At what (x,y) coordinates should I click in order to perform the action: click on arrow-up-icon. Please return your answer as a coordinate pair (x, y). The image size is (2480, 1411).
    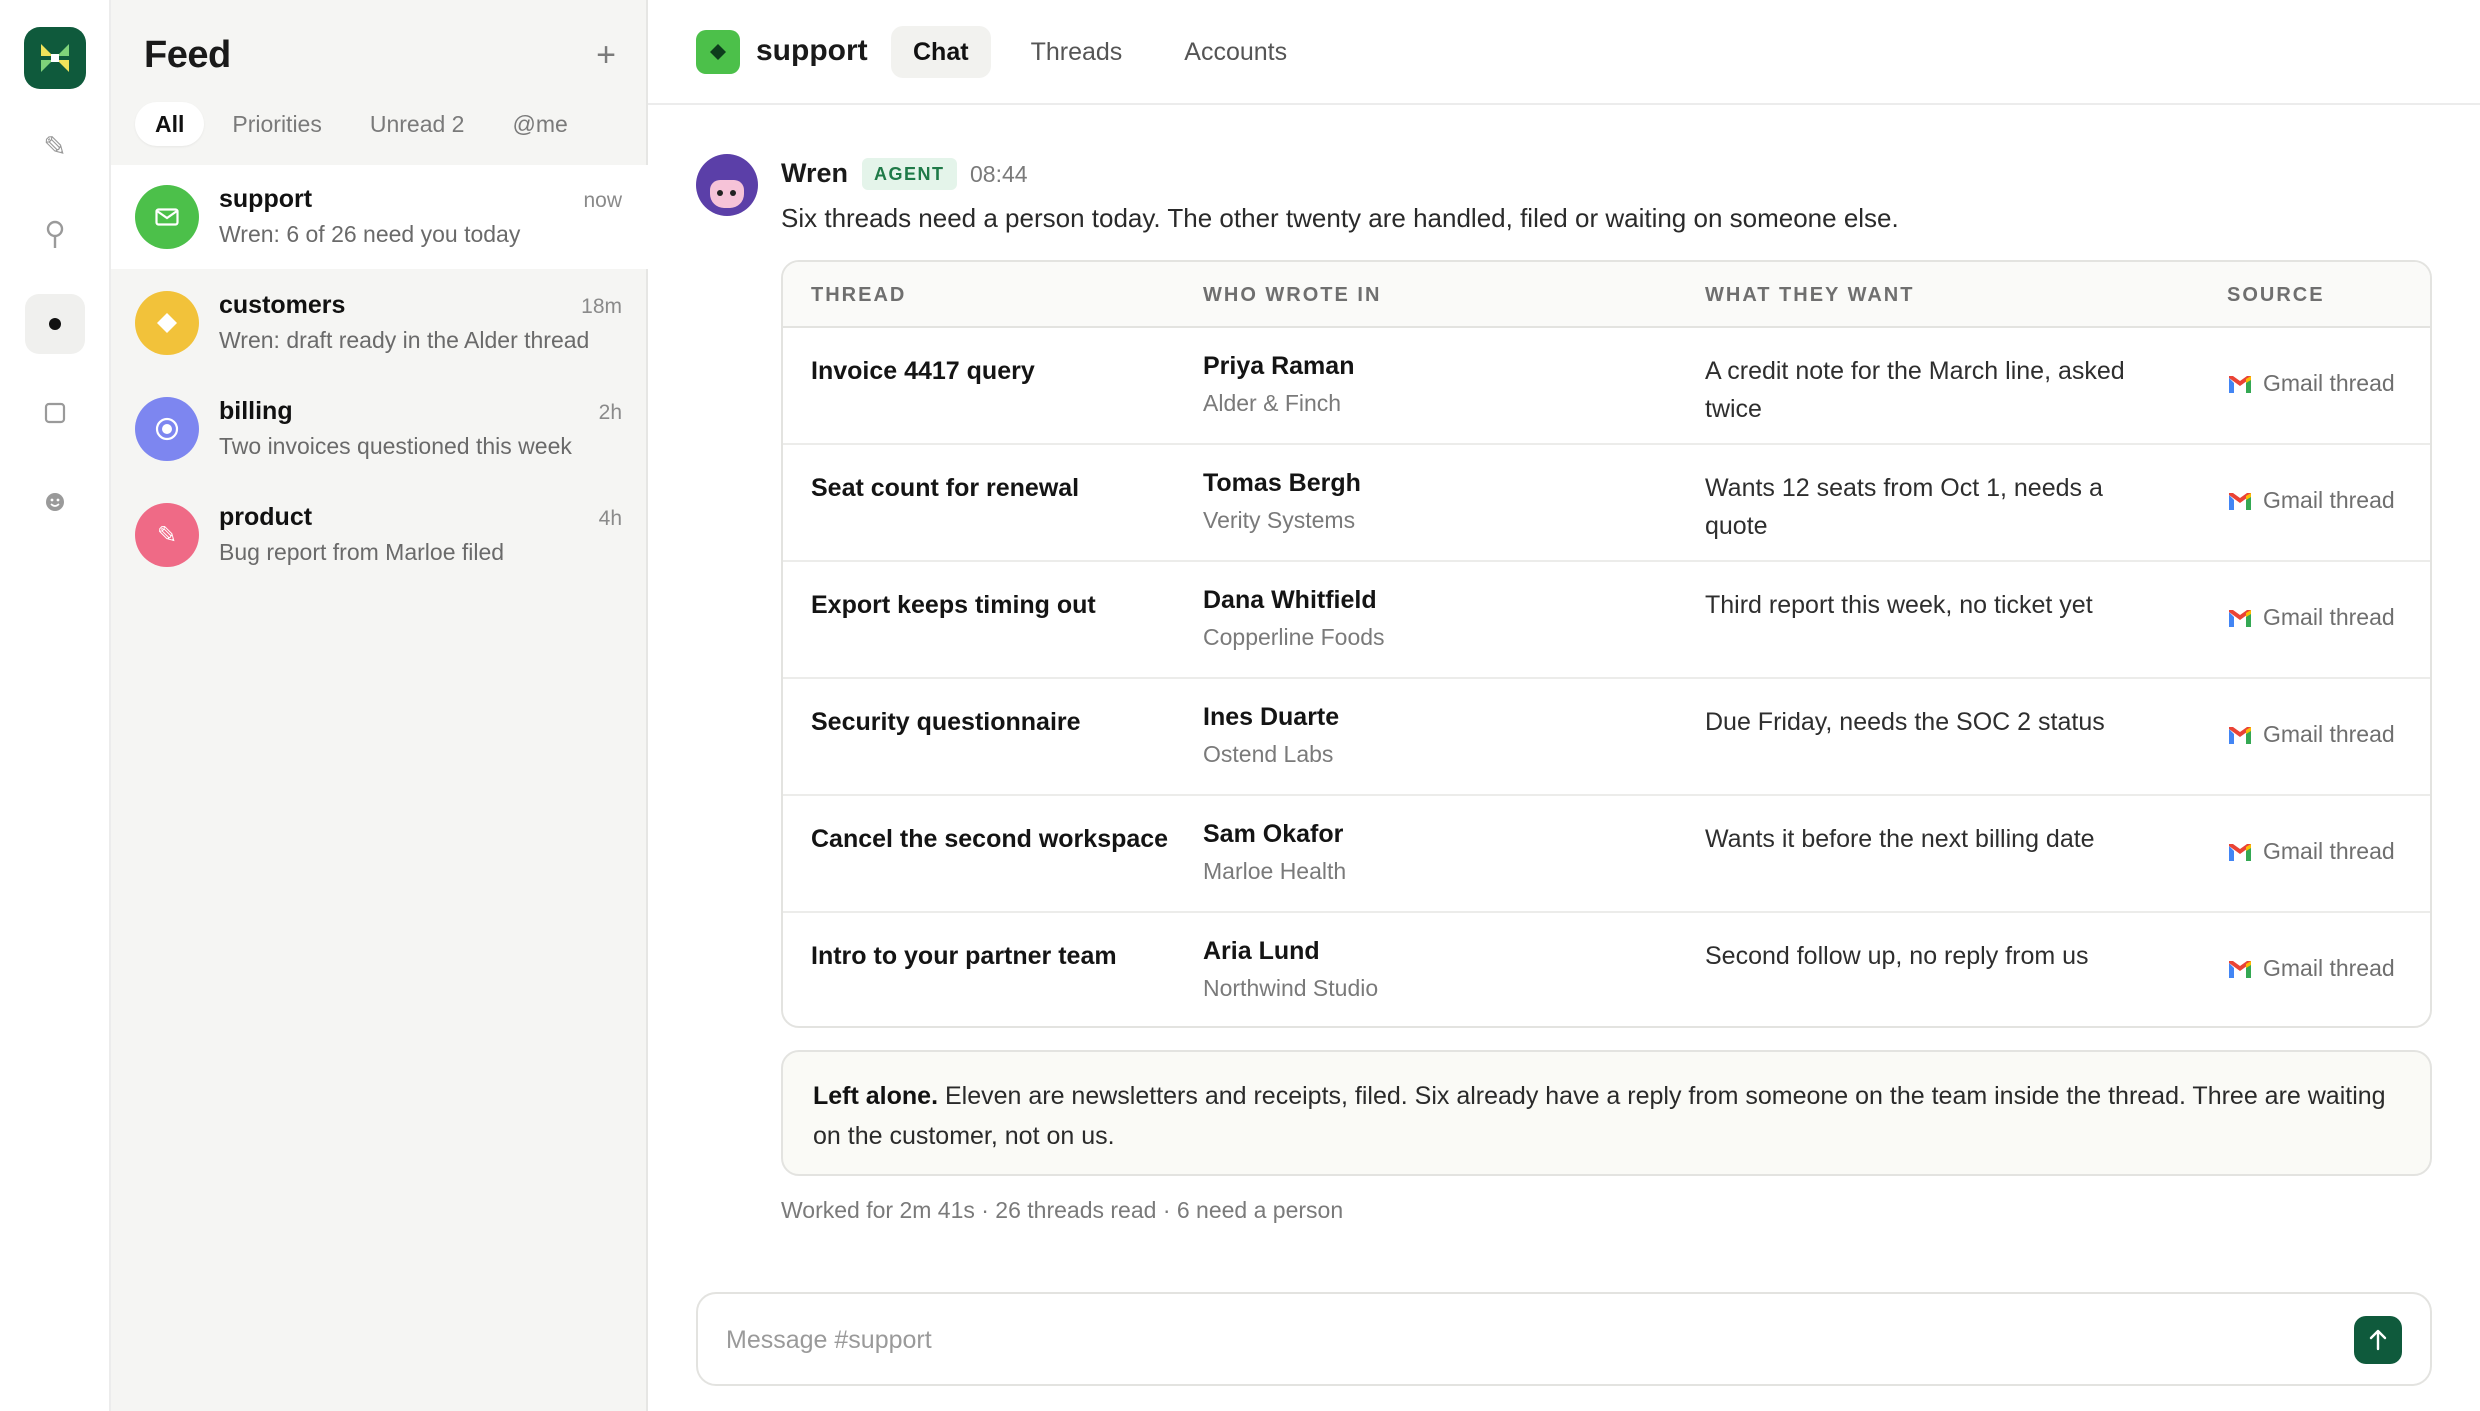
    Looking at the image, I should click on (2378, 1340).